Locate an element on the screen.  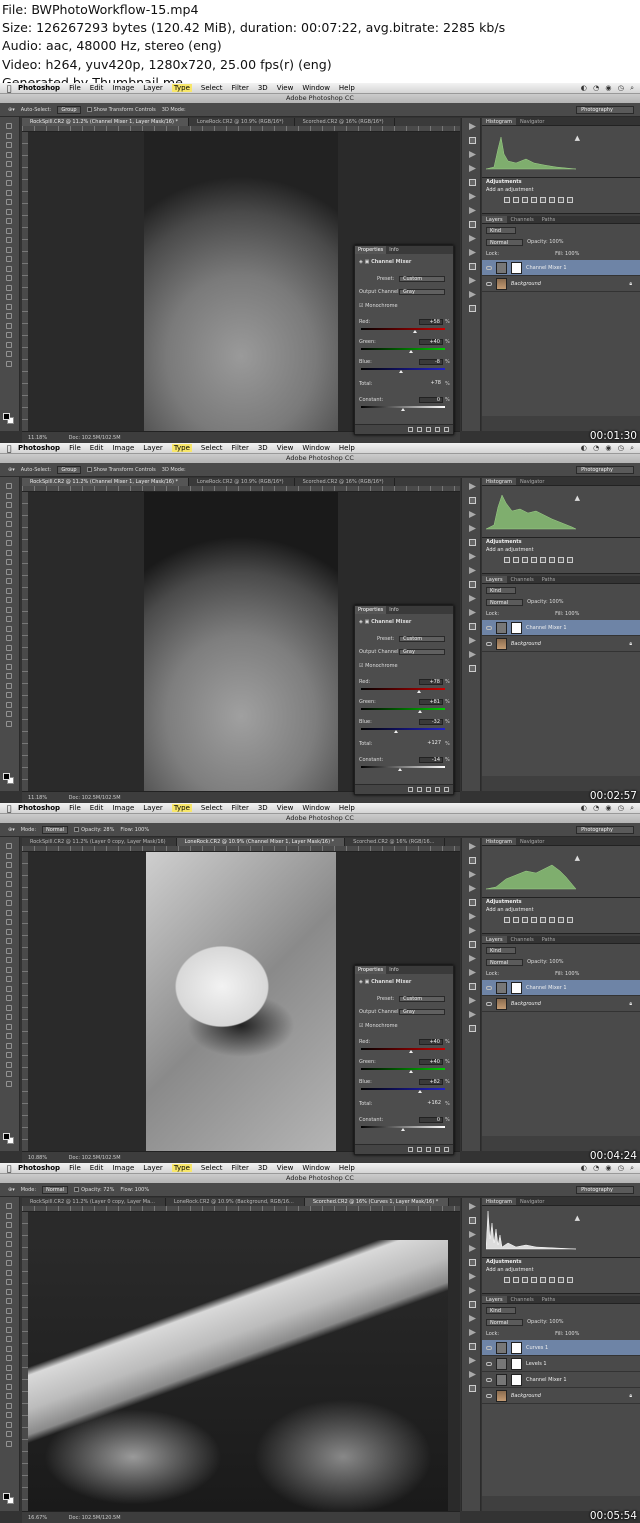
document-canvas is located at coordinates (244, 1361).